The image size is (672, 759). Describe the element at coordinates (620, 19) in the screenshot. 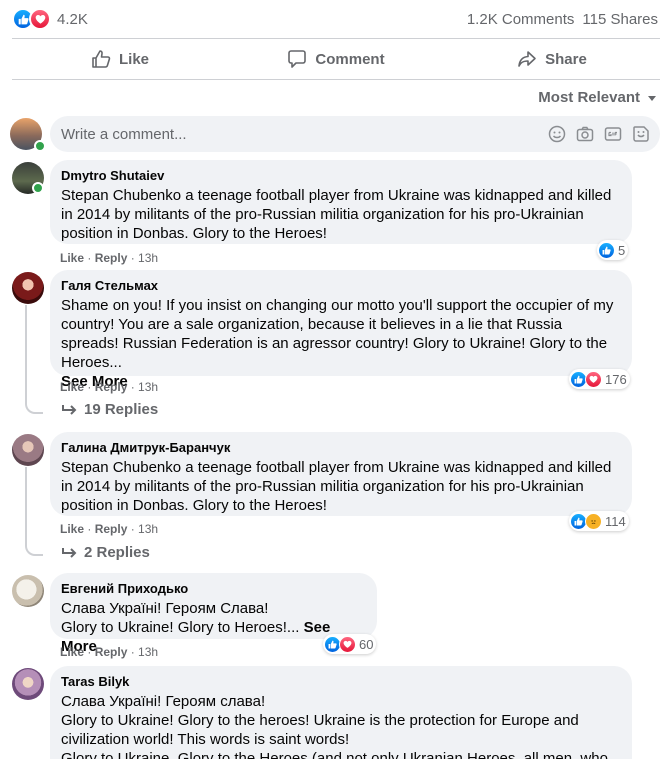

I see `shares-count: 115 Shares` at that location.